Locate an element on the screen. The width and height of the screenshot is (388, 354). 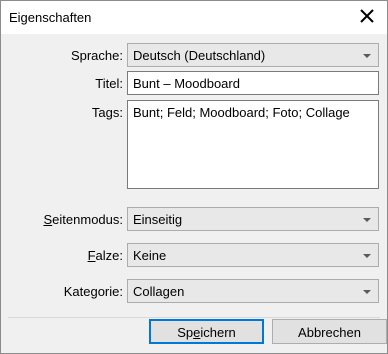
folds-select: Keine is located at coordinates (253, 255).